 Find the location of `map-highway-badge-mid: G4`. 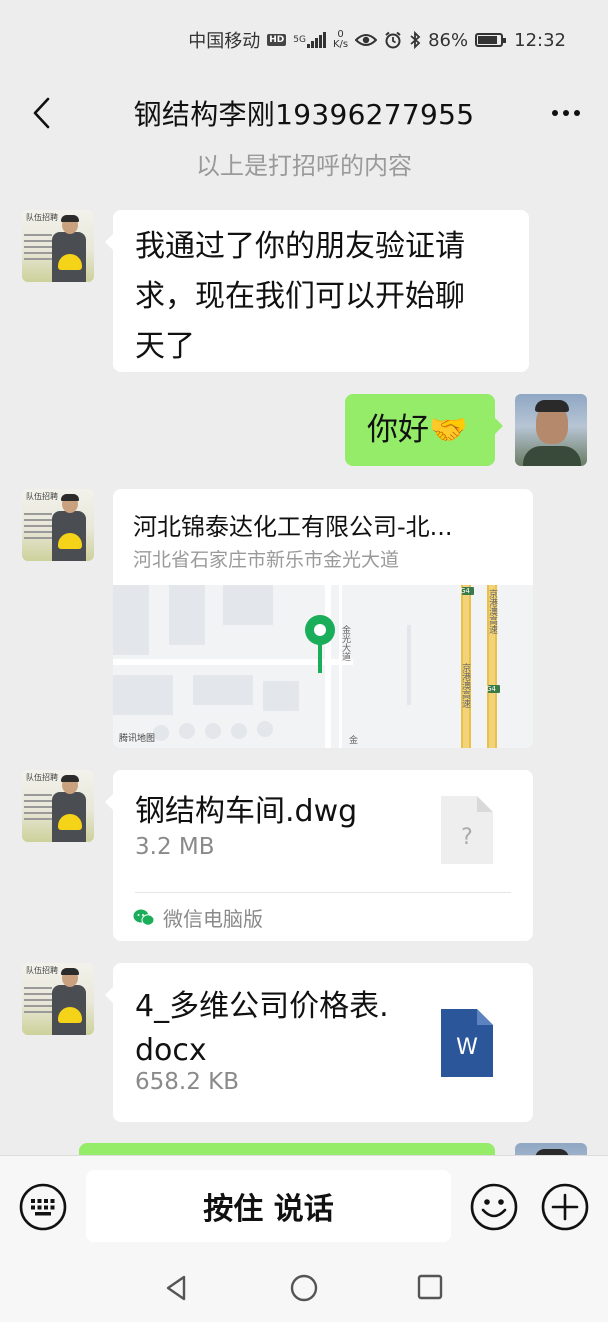

map-highway-badge-mid: G4 is located at coordinates (491, 689).